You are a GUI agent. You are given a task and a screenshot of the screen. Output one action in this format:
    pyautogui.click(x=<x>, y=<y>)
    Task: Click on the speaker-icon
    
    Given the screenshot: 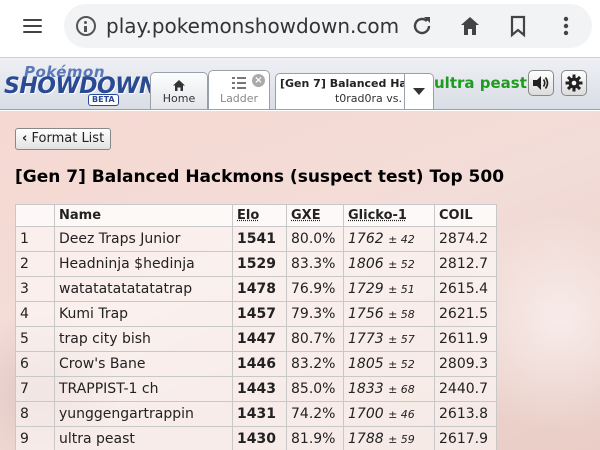 What is the action you would take?
    pyautogui.click(x=541, y=83)
    